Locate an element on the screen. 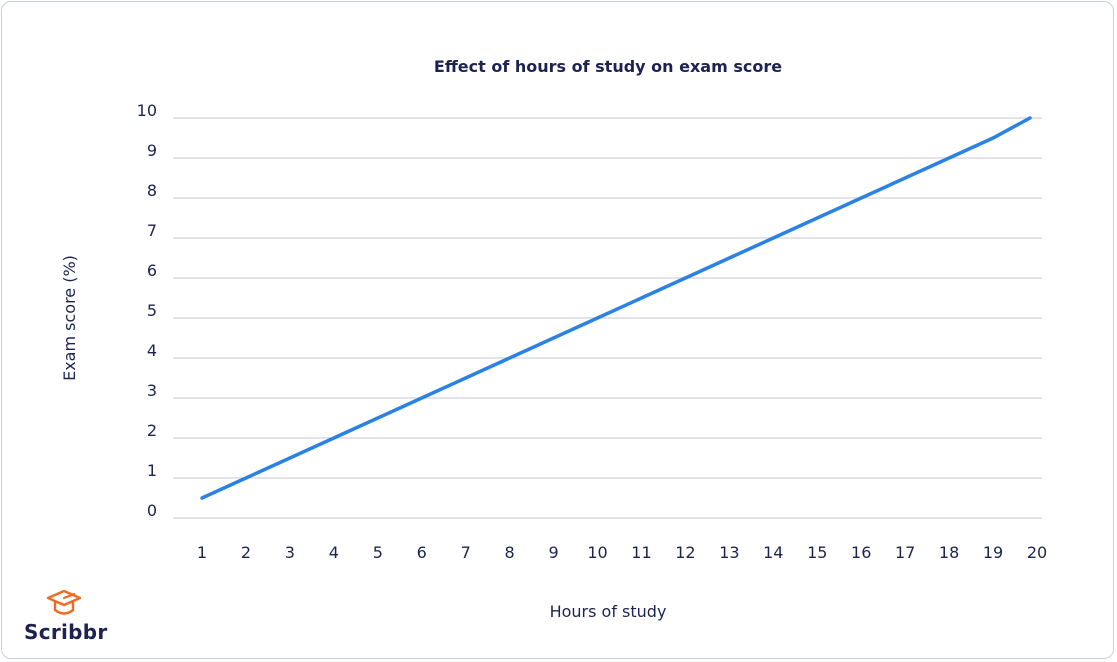 This screenshot has width=1117, height=662. y-tick-label: 6 is located at coordinates (152, 270).